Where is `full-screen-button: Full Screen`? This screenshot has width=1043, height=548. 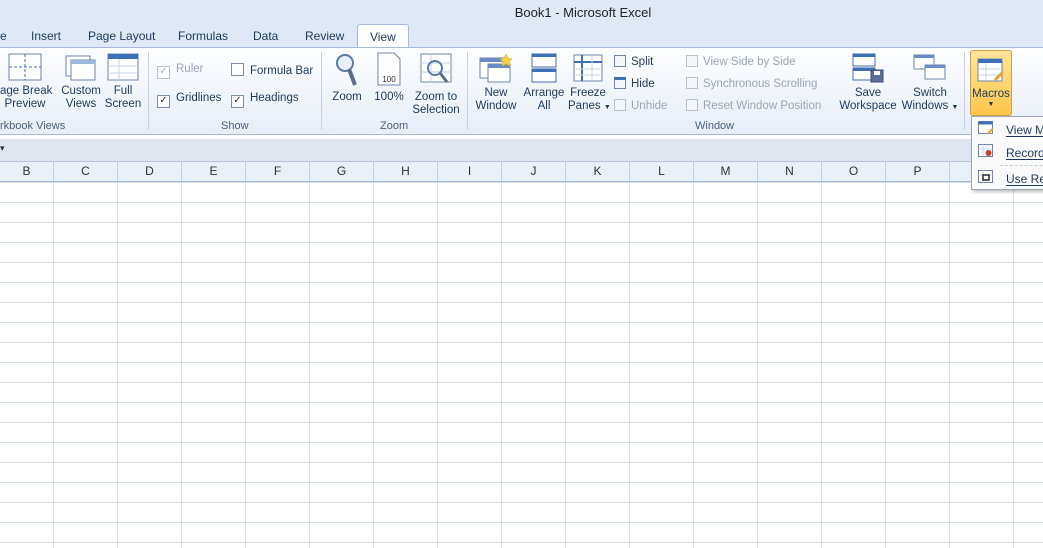 full-screen-button: Full Screen is located at coordinates (123, 81).